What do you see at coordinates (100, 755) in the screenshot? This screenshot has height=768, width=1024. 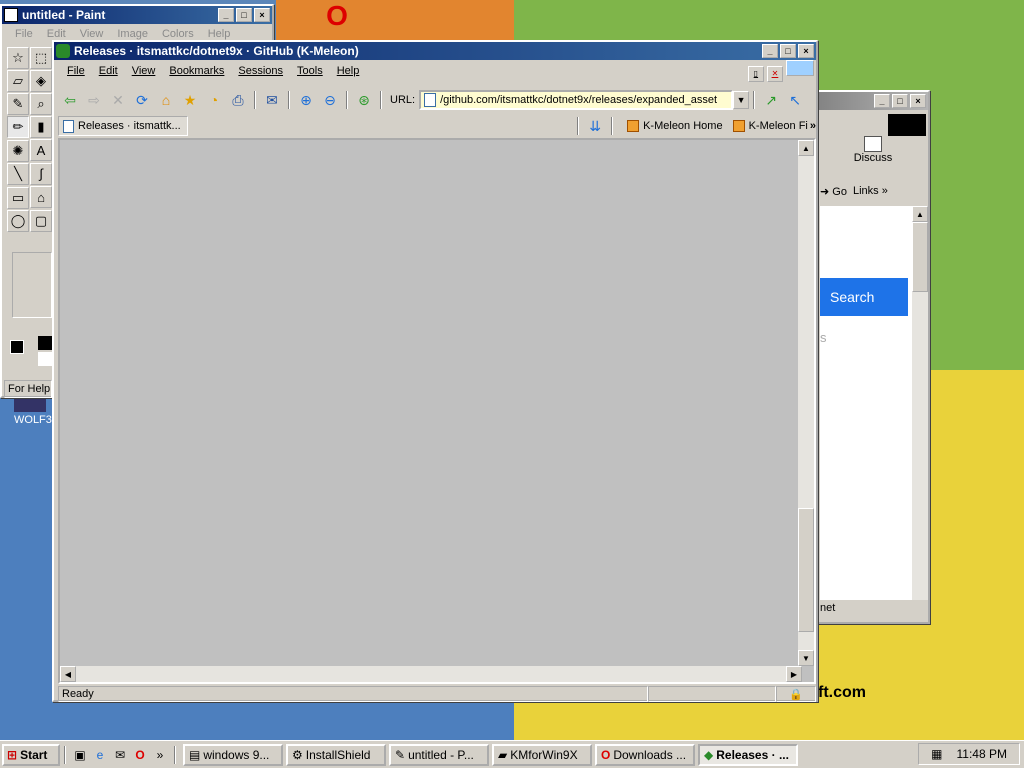 I see `ie-icon: e` at bounding box center [100, 755].